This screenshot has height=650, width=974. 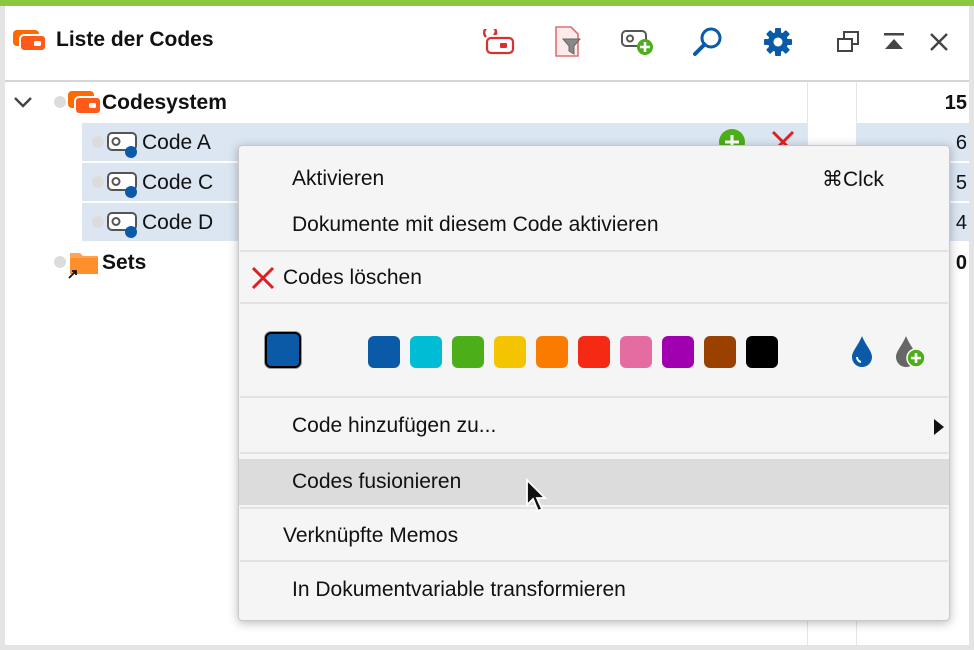 What do you see at coordinates (124, 262) in the screenshot?
I see `tree-label-sets: Sets` at bounding box center [124, 262].